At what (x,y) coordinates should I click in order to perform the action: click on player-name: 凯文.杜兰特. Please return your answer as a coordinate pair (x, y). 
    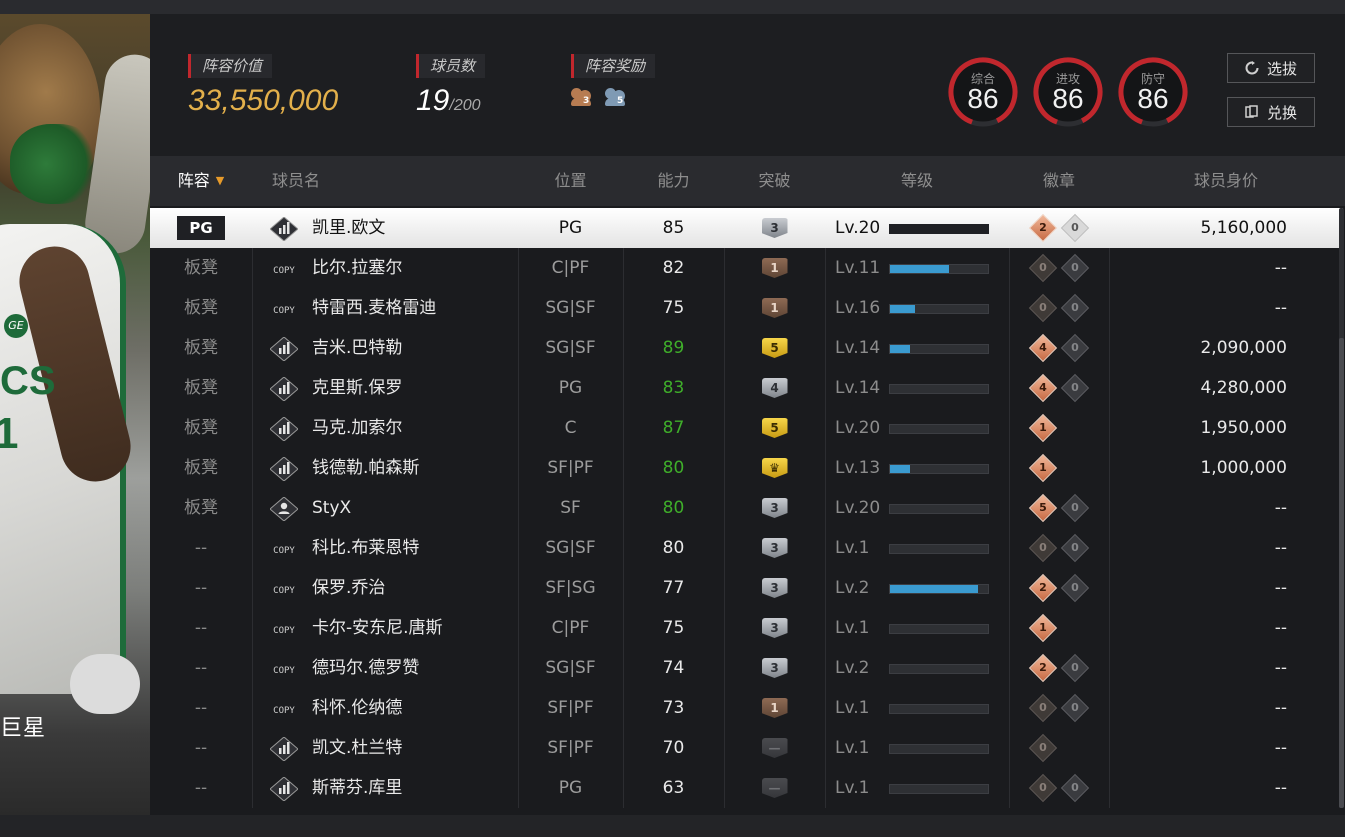
    Looking at the image, I should click on (357, 748).